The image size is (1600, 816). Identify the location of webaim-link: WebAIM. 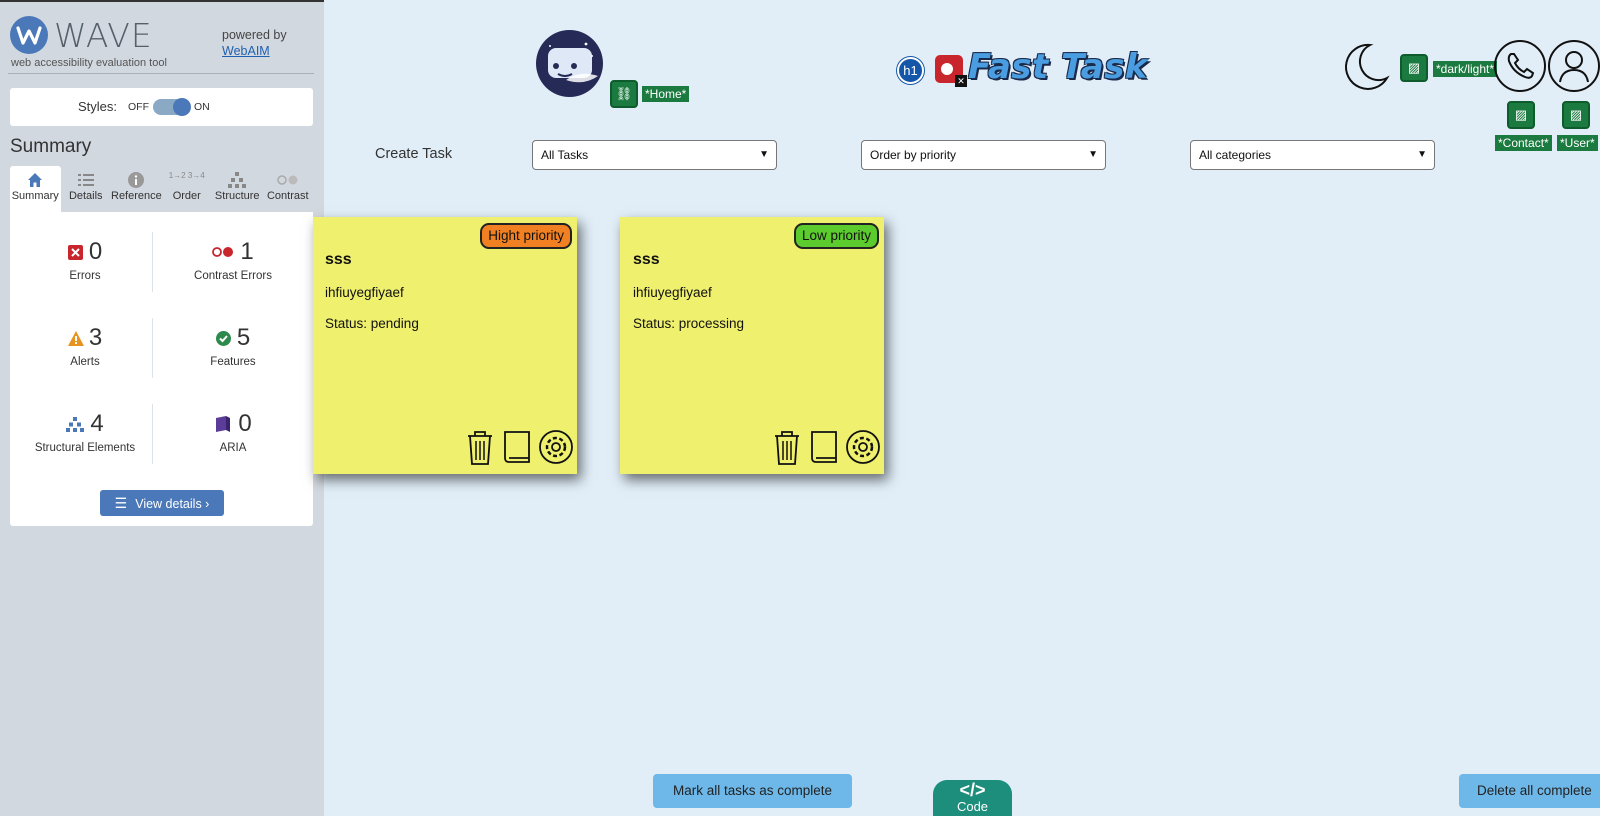
(246, 51).